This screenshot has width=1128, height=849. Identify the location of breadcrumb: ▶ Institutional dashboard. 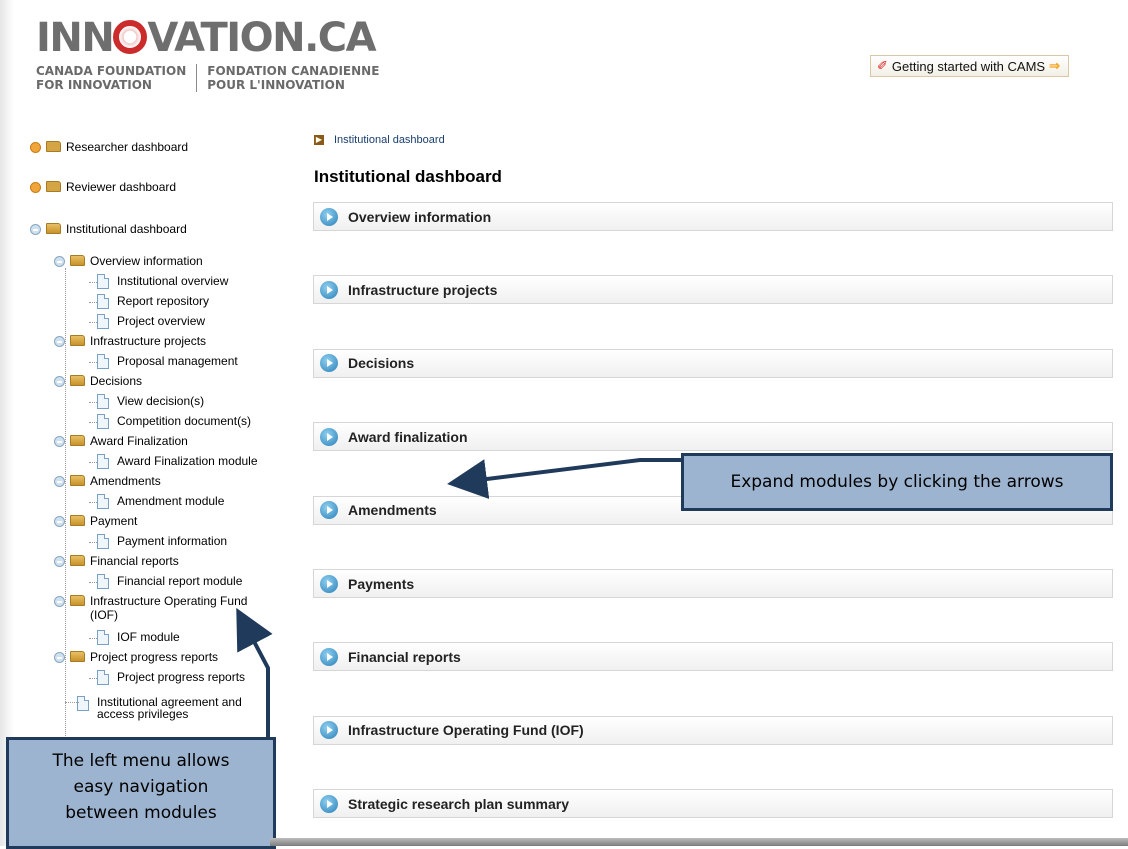
(379, 140).